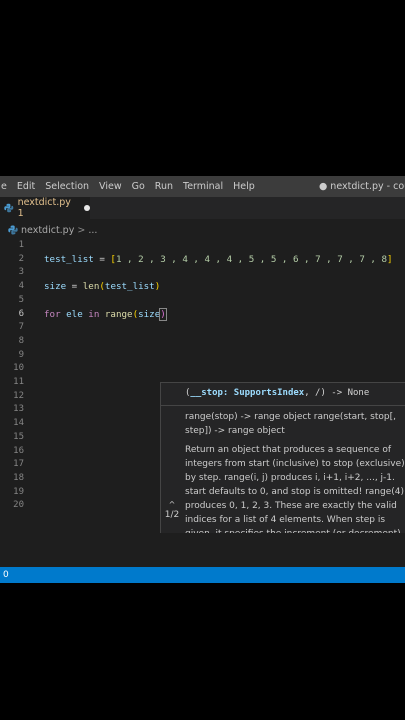 The image size is (405, 720). Describe the element at coordinates (157, 287) in the screenshot. I see `code-token: )` at that location.